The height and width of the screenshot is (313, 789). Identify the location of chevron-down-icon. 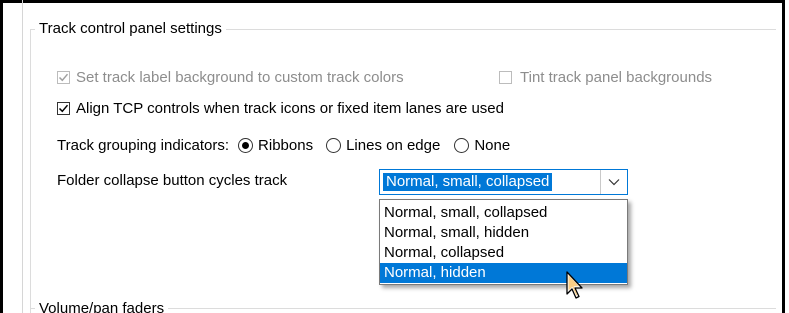
(614, 182).